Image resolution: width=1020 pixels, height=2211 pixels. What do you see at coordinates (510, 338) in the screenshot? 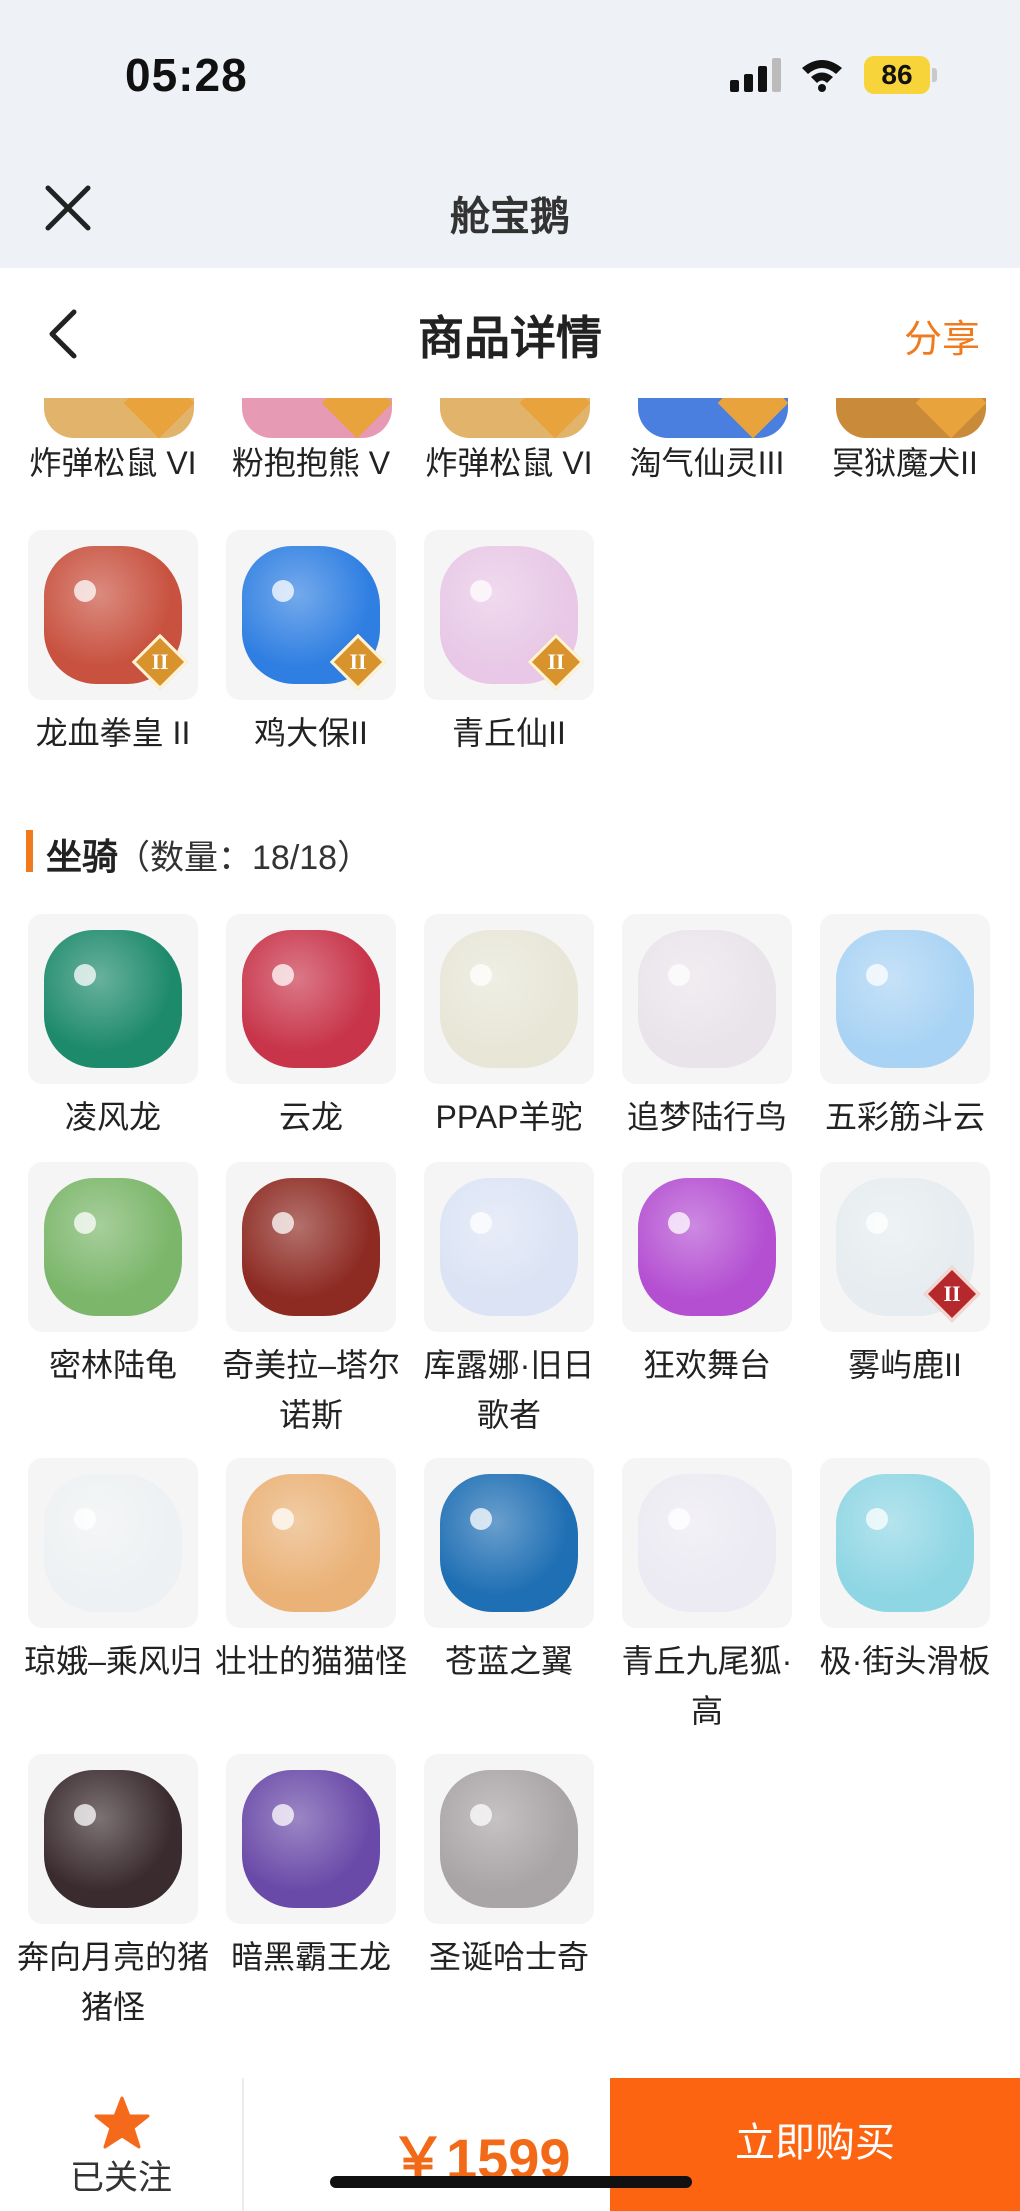
I see `page-title: 商品详情` at bounding box center [510, 338].